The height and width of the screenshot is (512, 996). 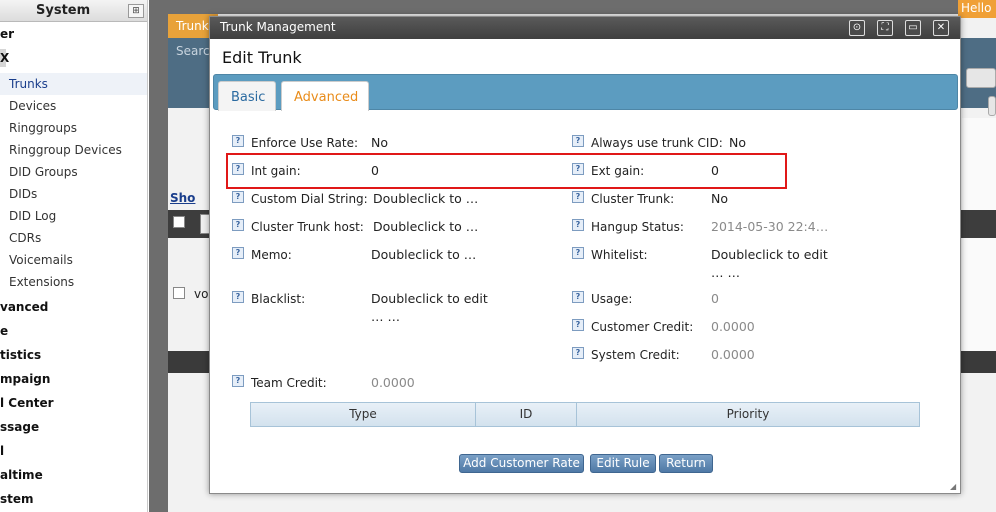 I want to click on column-header-priority: Priority, so click(x=748, y=414).